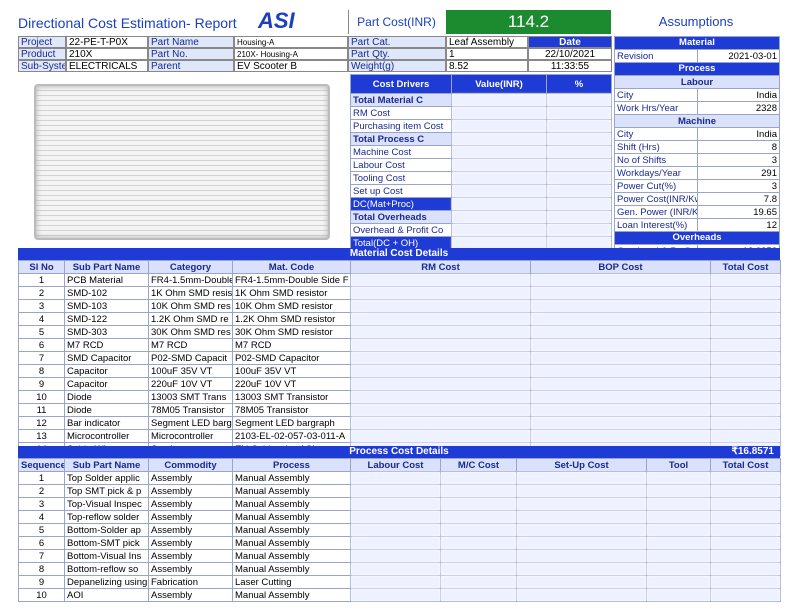 This screenshot has width=792, height=608. What do you see at coordinates (401, 204) in the screenshot?
I see `cost-driver-label: DC(Mat+Proc)` at bounding box center [401, 204].